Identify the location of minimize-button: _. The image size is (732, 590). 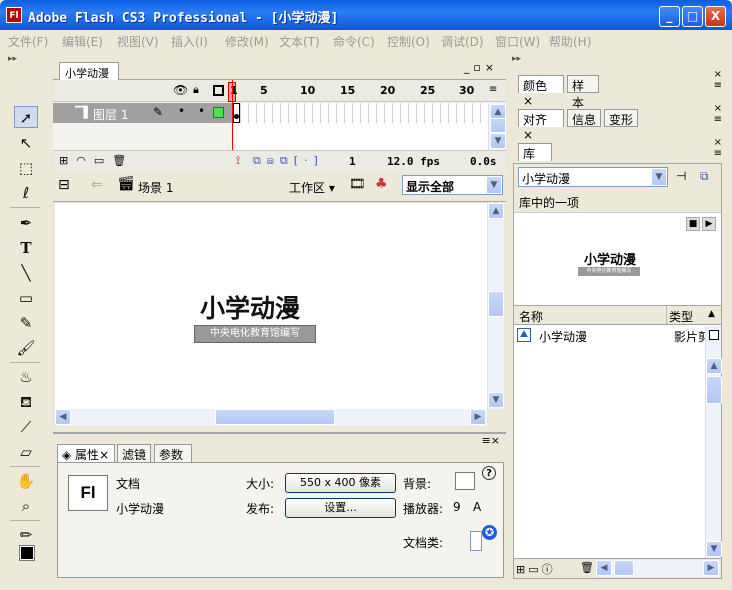
(669, 16).